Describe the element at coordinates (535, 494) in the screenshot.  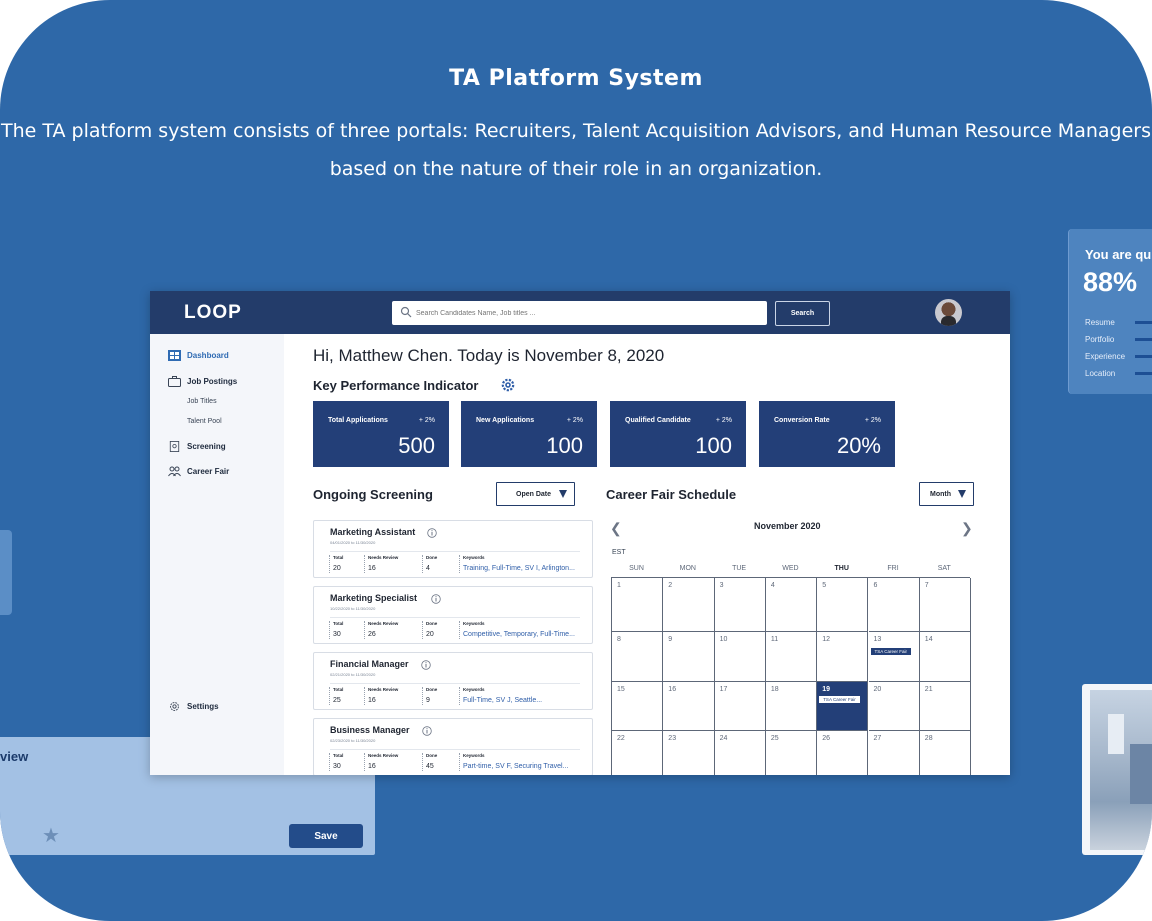
I see `open-date-dropdown: Open Date` at that location.